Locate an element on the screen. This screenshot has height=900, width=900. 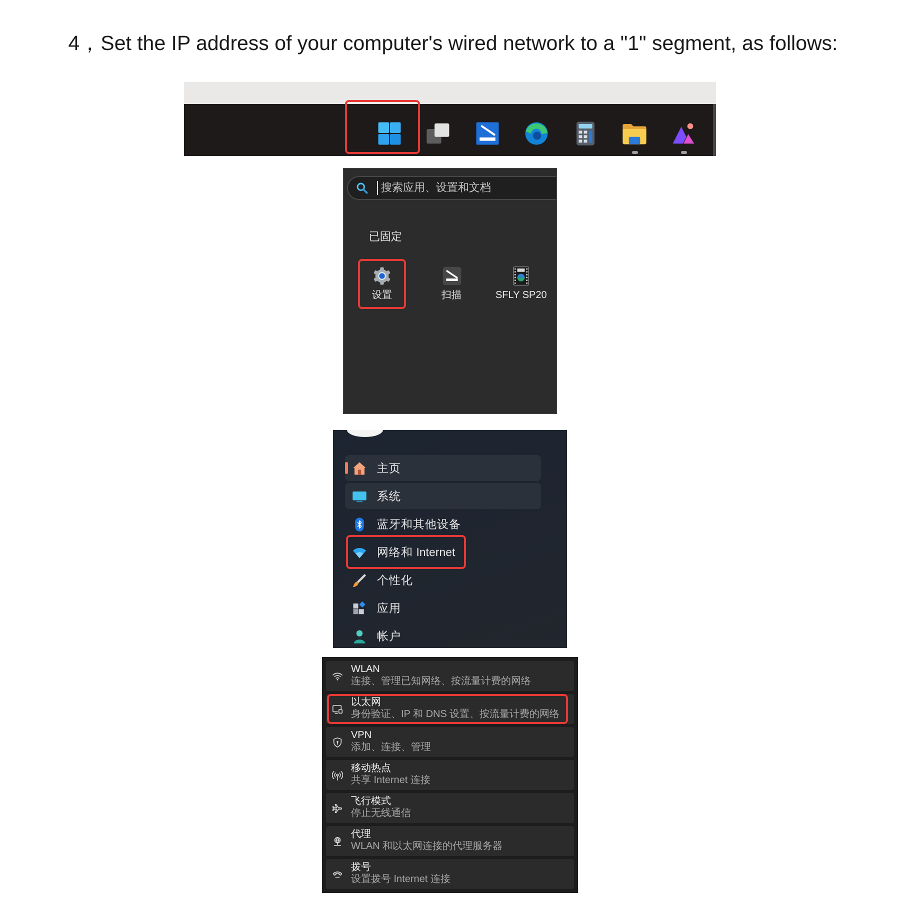
row-subtitle: 停止无线通信 is located at coordinates (381, 814).